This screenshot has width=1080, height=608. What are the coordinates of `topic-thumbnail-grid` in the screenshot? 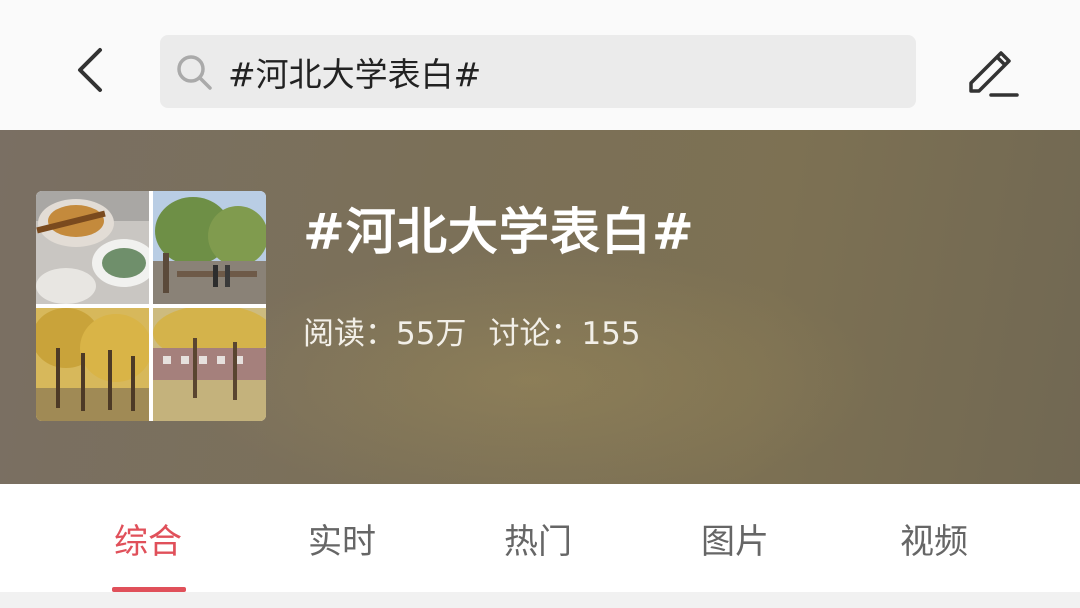 It's located at (151, 306).